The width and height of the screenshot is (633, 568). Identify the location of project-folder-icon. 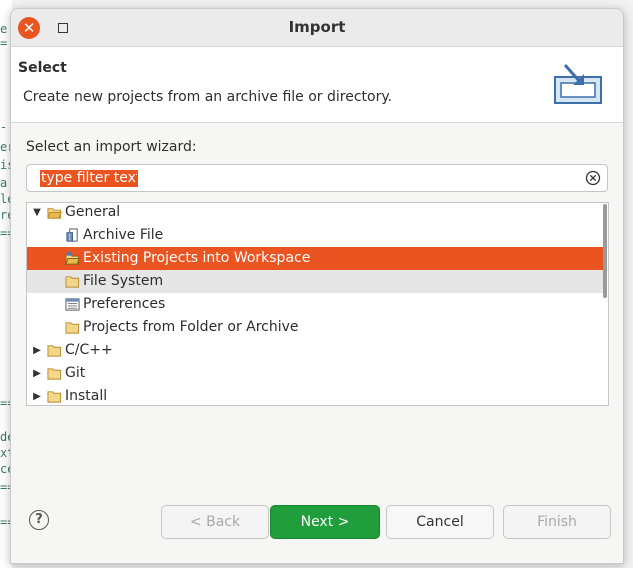
(72, 258).